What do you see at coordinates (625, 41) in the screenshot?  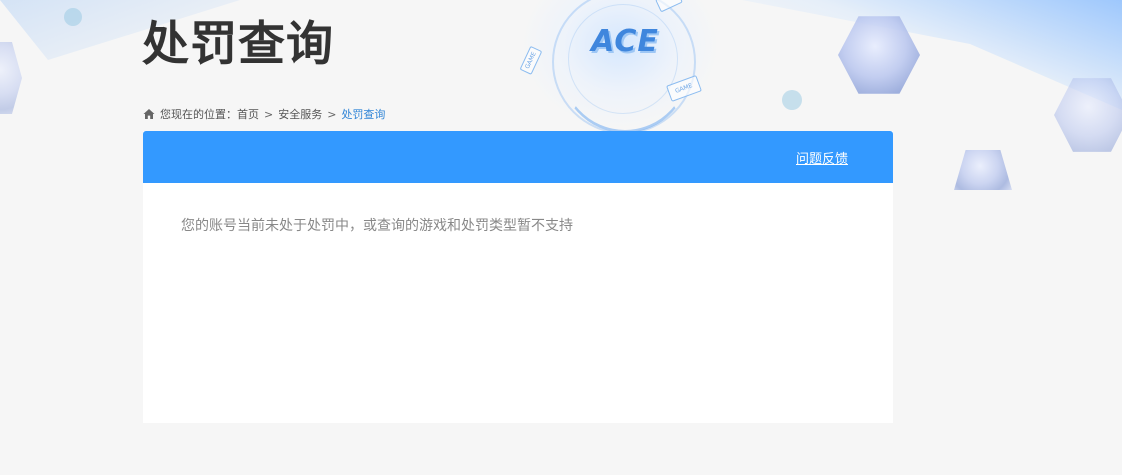 I see `ace-logo: ACE` at bounding box center [625, 41].